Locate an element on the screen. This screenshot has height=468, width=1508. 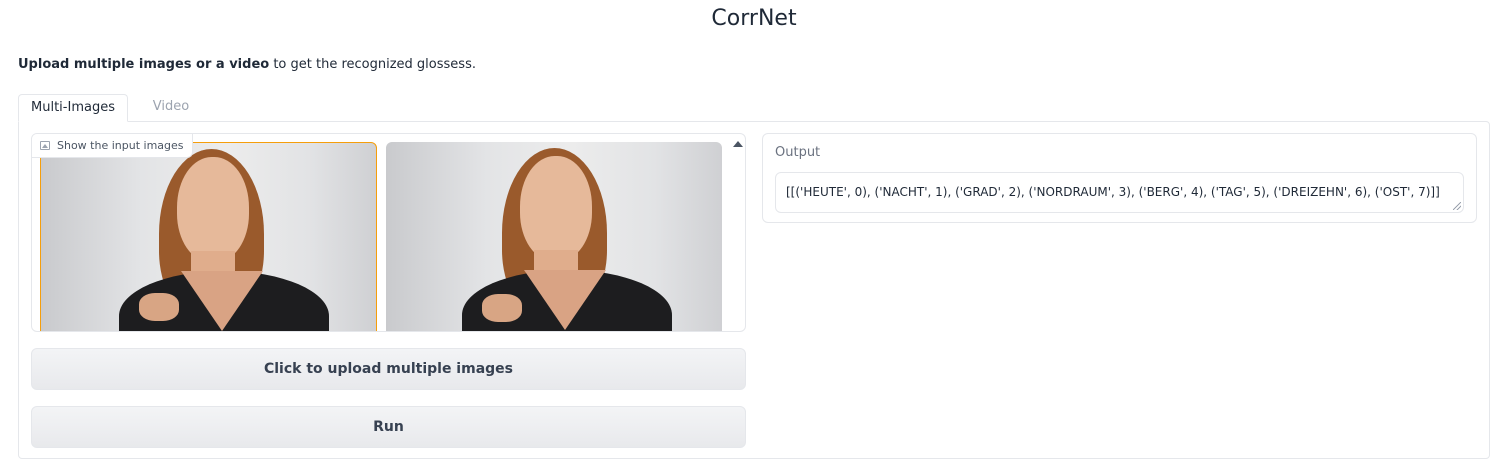
tab-multi-images: Multi-Images is located at coordinates (73, 108).